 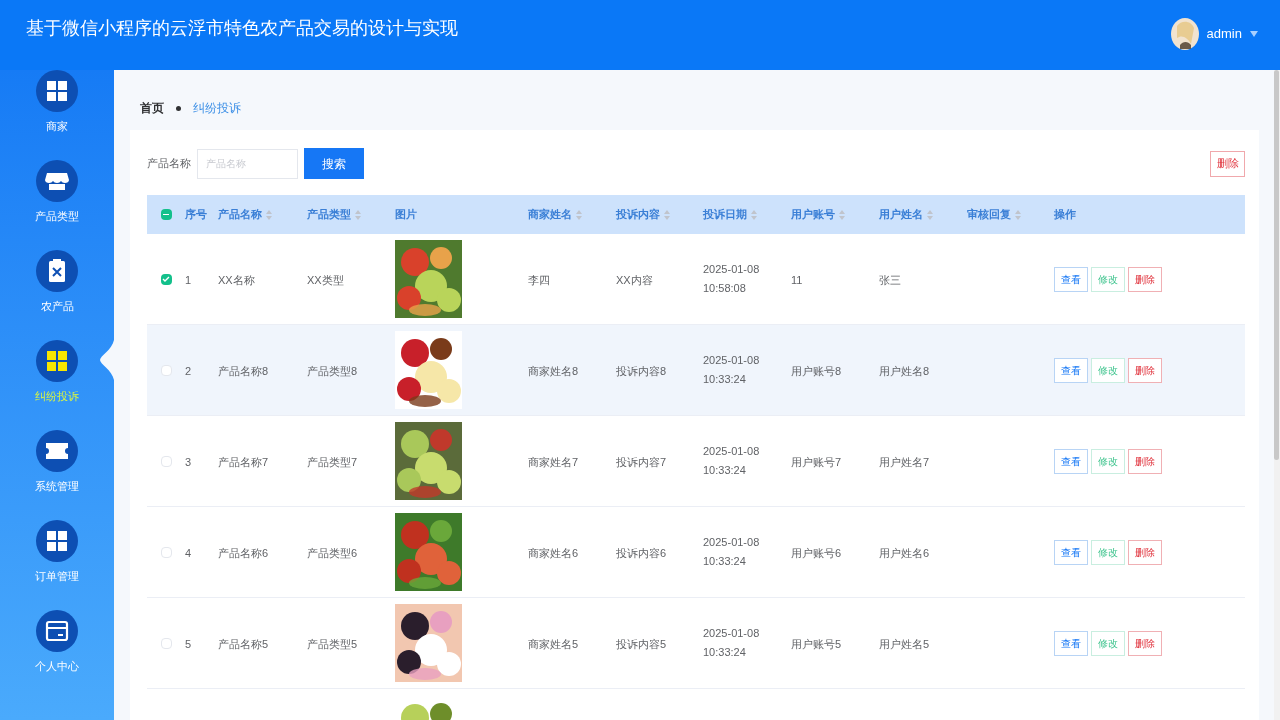 I want to click on sidebar-label: 订单管理, so click(x=57, y=576).